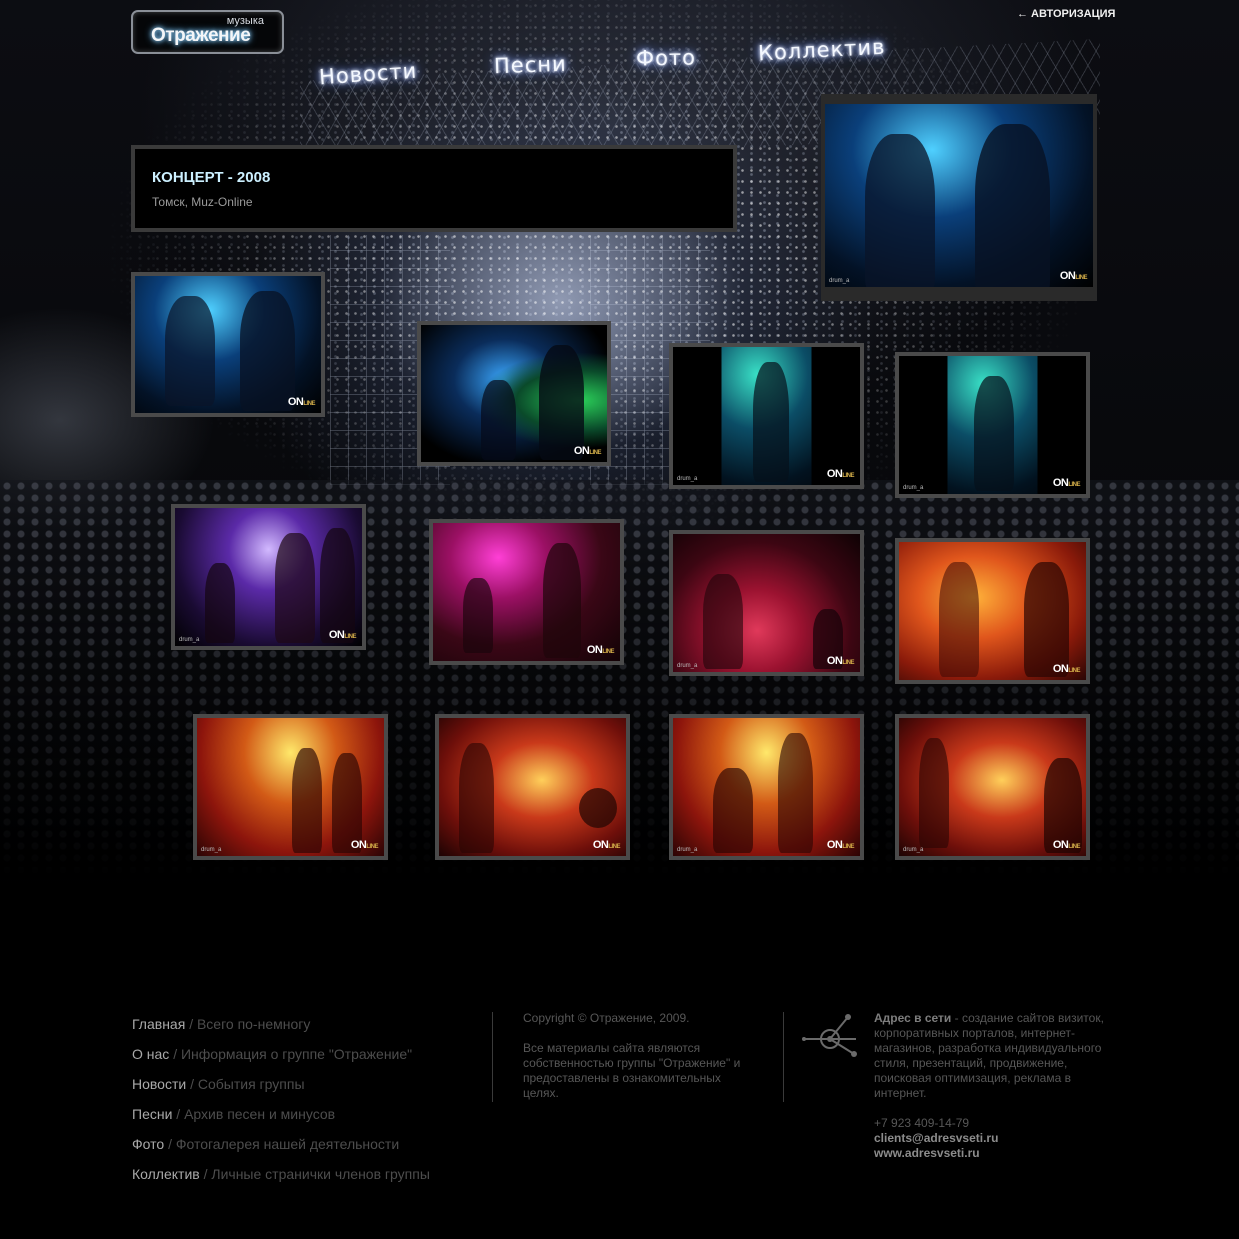 The image size is (1239, 1239). Describe the element at coordinates (284, 1144) in the screenshot. I see `footer-link-desc: / Фотогалерея нашей деятельности` at that location.